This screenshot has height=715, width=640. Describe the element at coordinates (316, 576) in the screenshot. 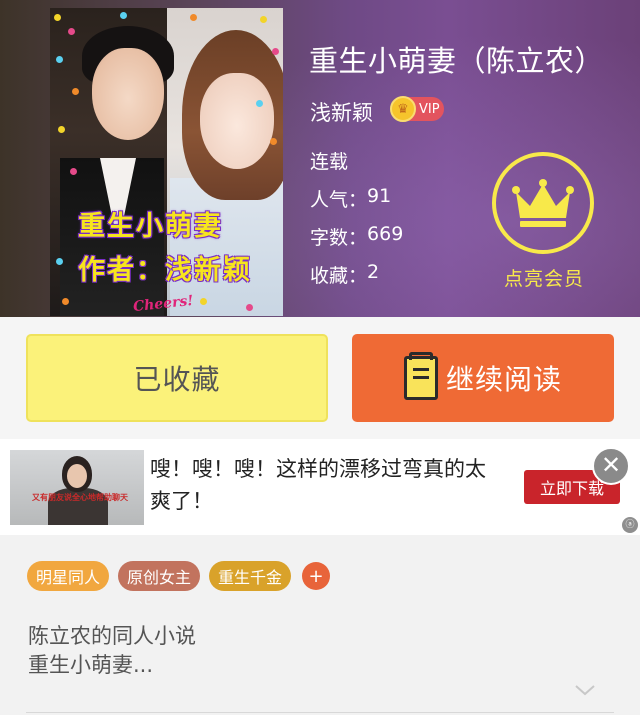

I see `add-tag-button: +` at that location.